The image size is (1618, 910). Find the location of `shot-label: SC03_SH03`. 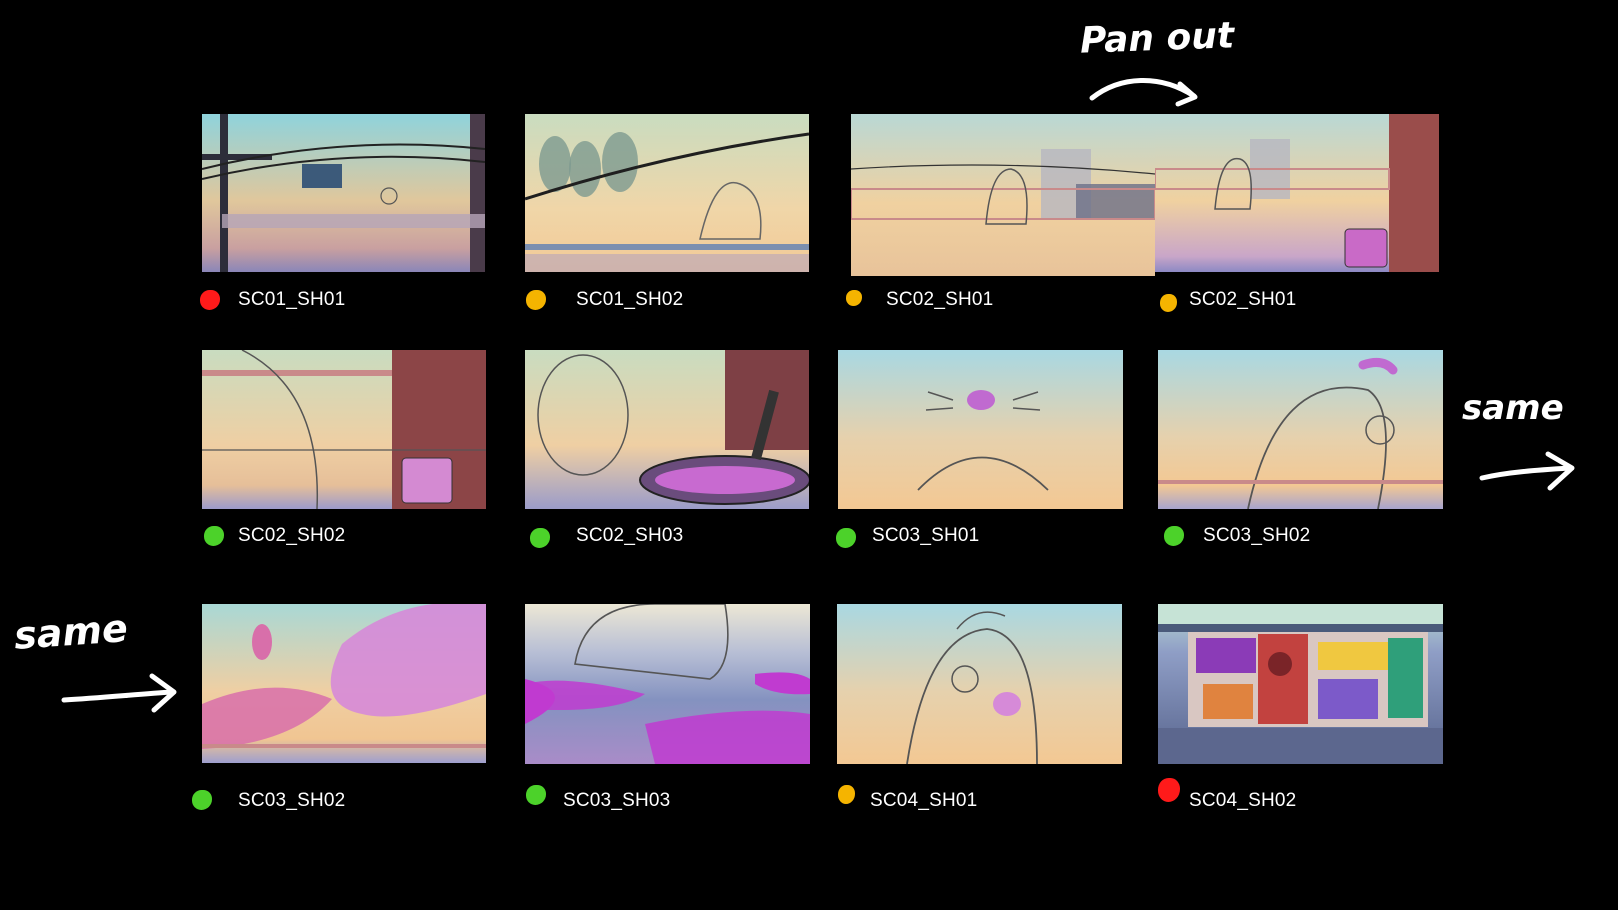

shot-label: SC03_SH03 is located at coordinates (617, 800).